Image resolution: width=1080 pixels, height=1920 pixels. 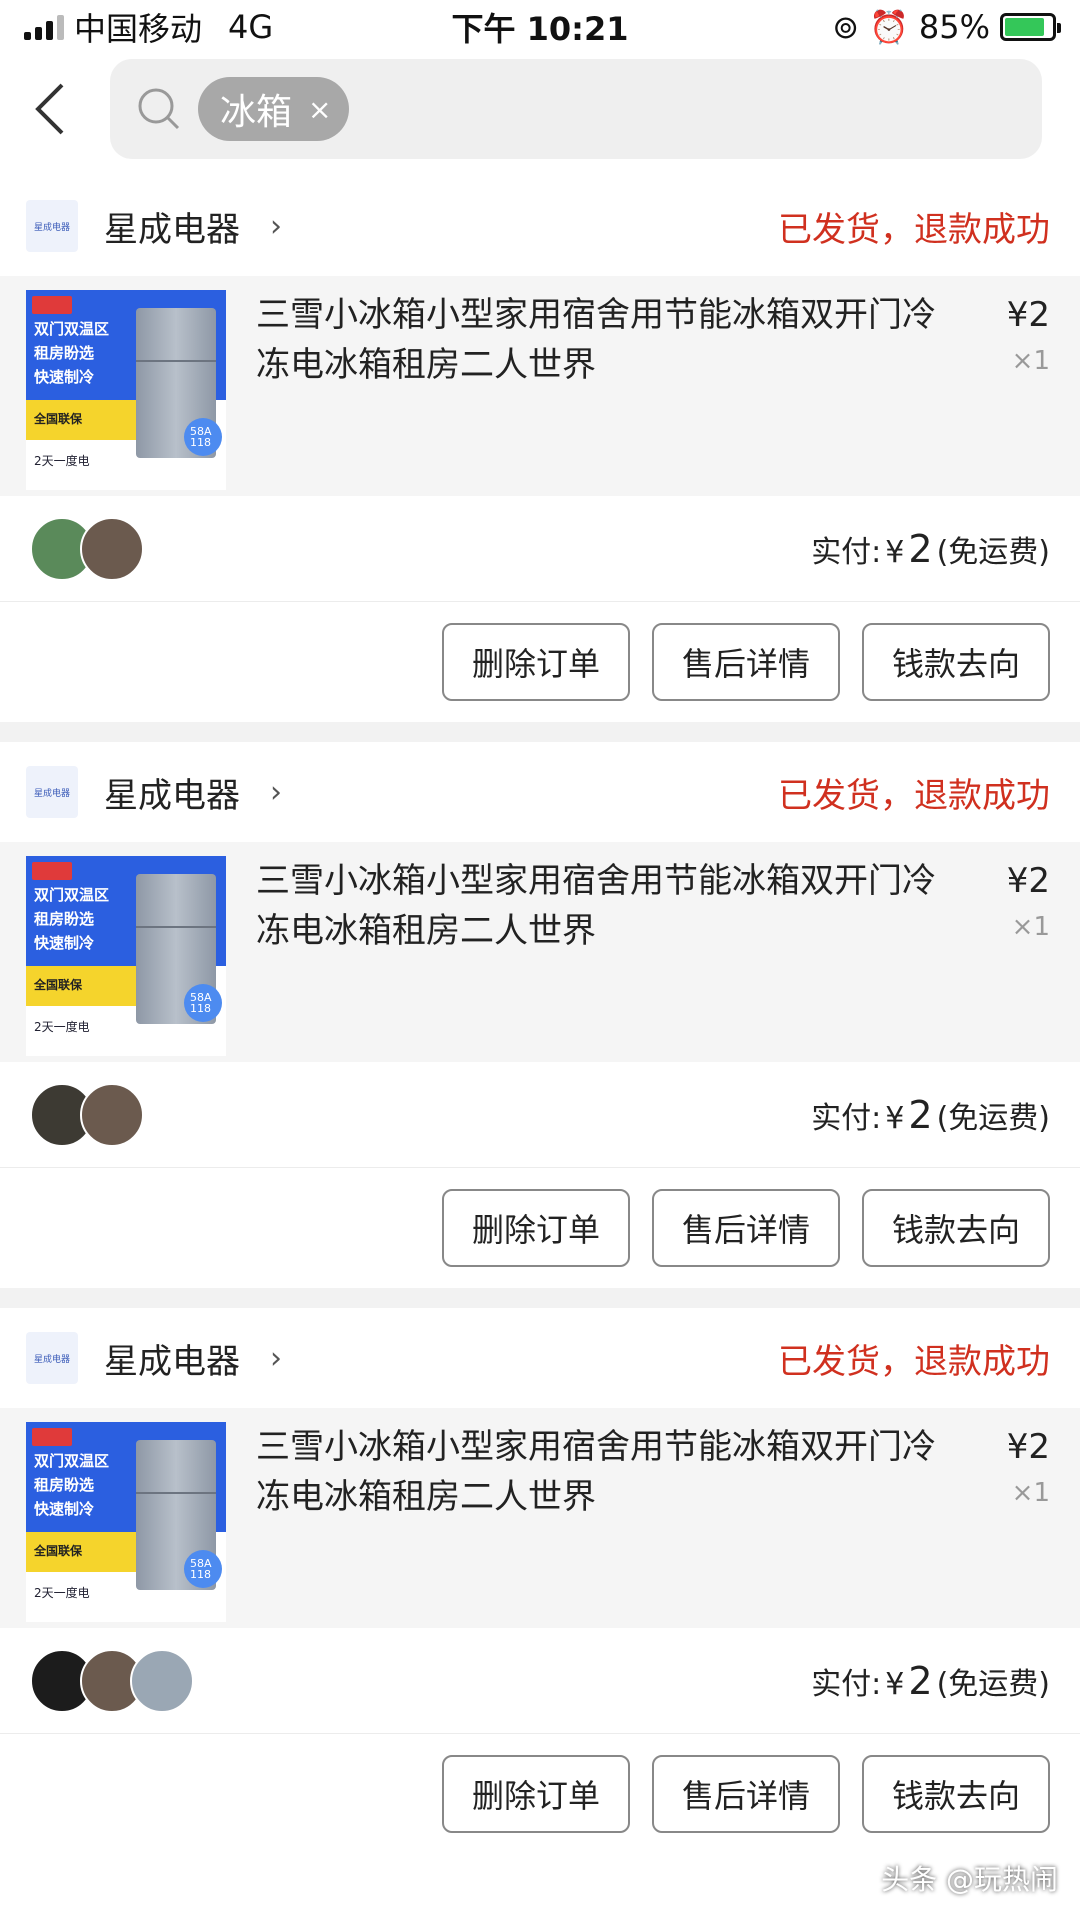 I want to click on watermark: 头条 @玩热闹, so click(x=969, y=1879).